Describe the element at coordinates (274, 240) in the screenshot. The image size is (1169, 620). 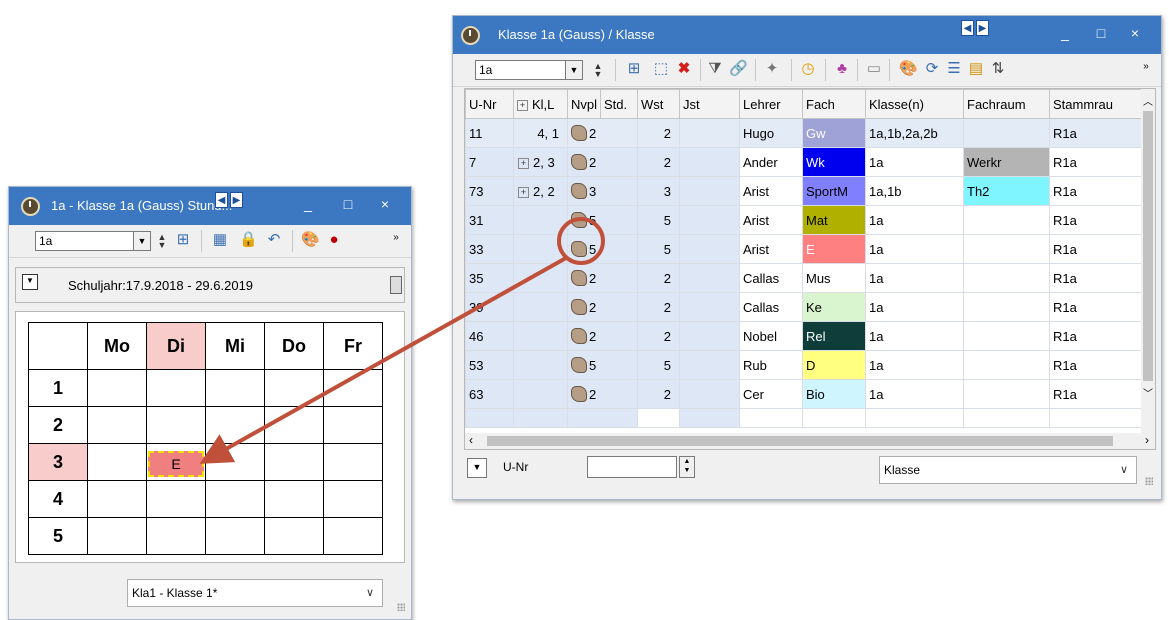
I see `undo-icon: ↶` at that location.